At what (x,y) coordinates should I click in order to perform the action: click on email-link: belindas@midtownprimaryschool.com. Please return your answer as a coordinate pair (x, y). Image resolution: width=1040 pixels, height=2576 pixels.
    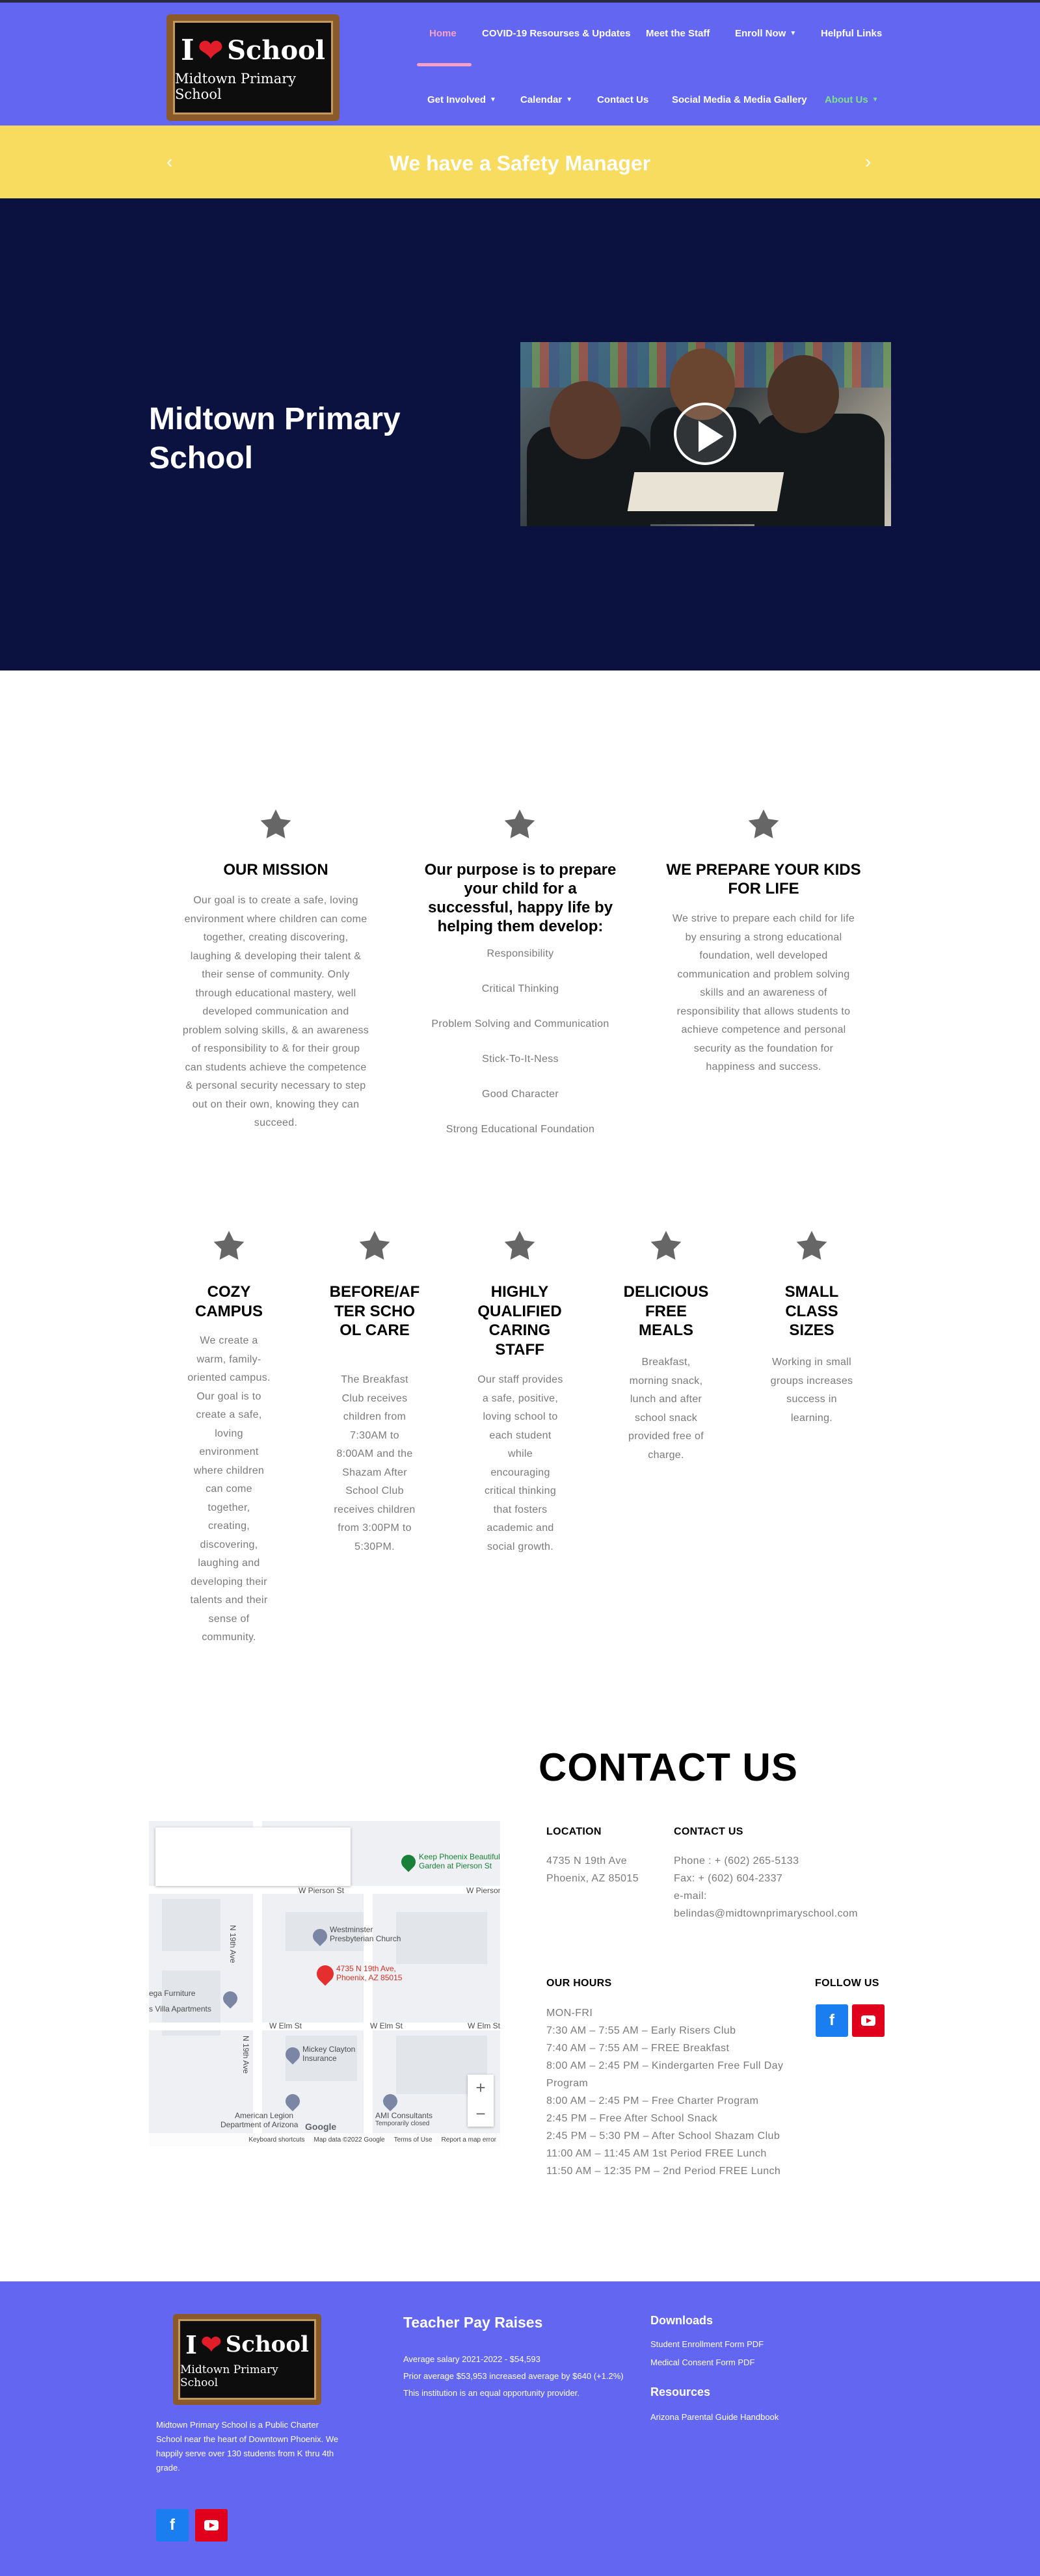
    Looking at the image, I should click on (778, 1913).